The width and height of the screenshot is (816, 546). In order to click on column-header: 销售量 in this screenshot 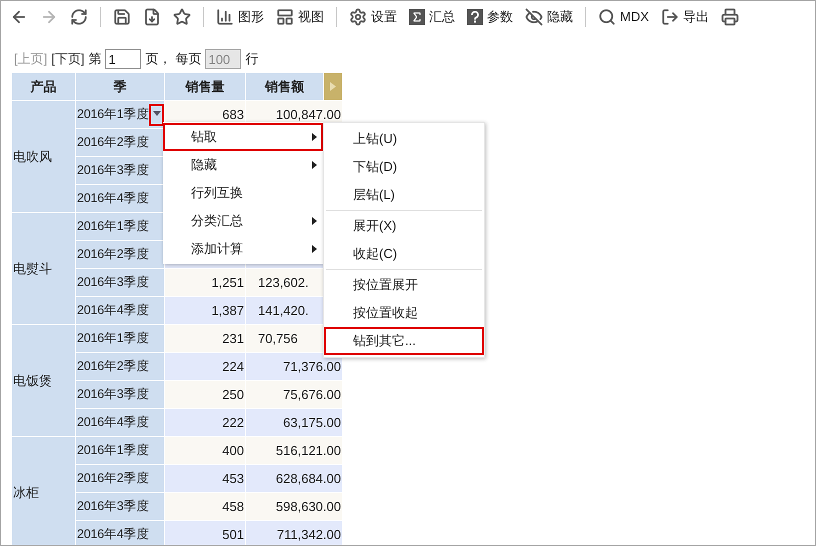, I will do `click(205, 86)`.